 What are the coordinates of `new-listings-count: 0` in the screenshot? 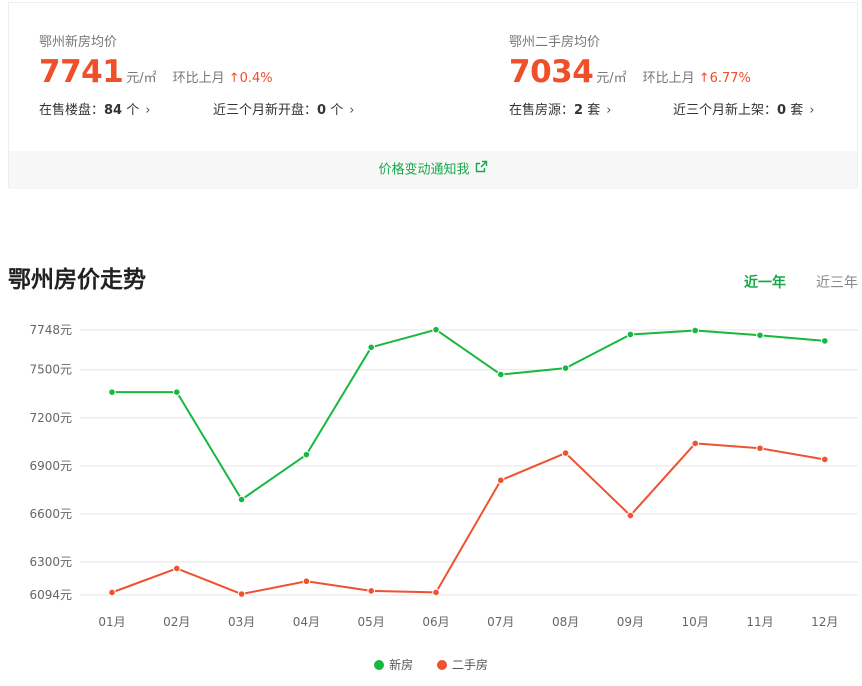 It's located at (782, 110).